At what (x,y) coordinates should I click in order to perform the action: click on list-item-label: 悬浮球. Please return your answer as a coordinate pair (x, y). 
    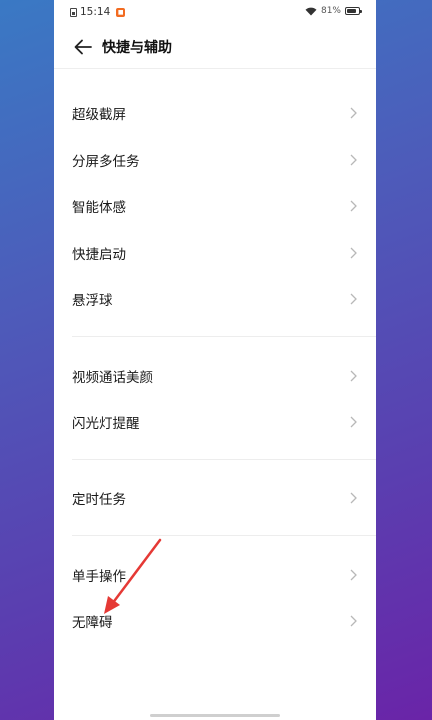
    Looking at the image, I should click on (92, 301).